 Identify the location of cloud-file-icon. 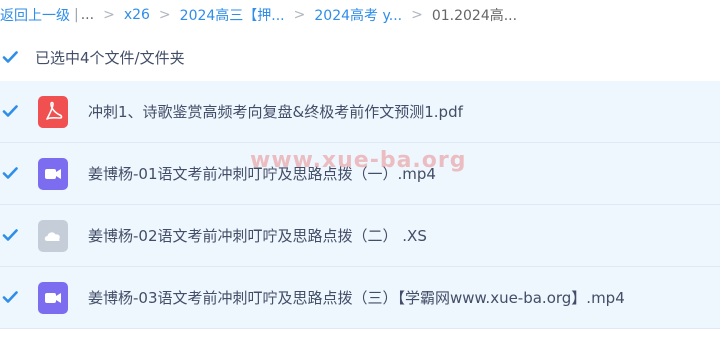
(53, 236).